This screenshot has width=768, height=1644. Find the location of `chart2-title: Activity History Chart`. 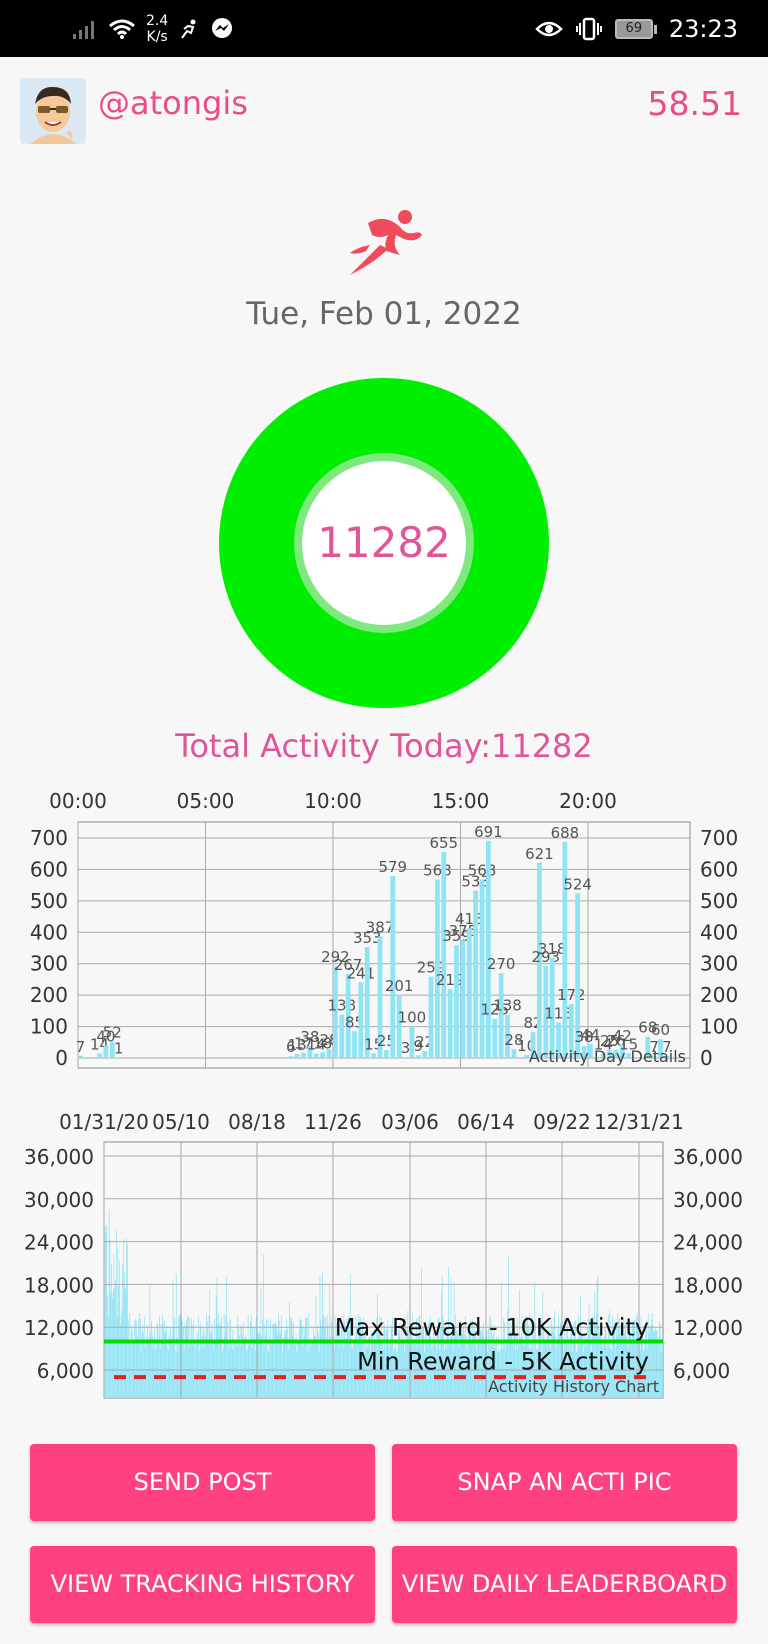

chart2-title: Activity History Chart is located at coordinates (573, 1386).